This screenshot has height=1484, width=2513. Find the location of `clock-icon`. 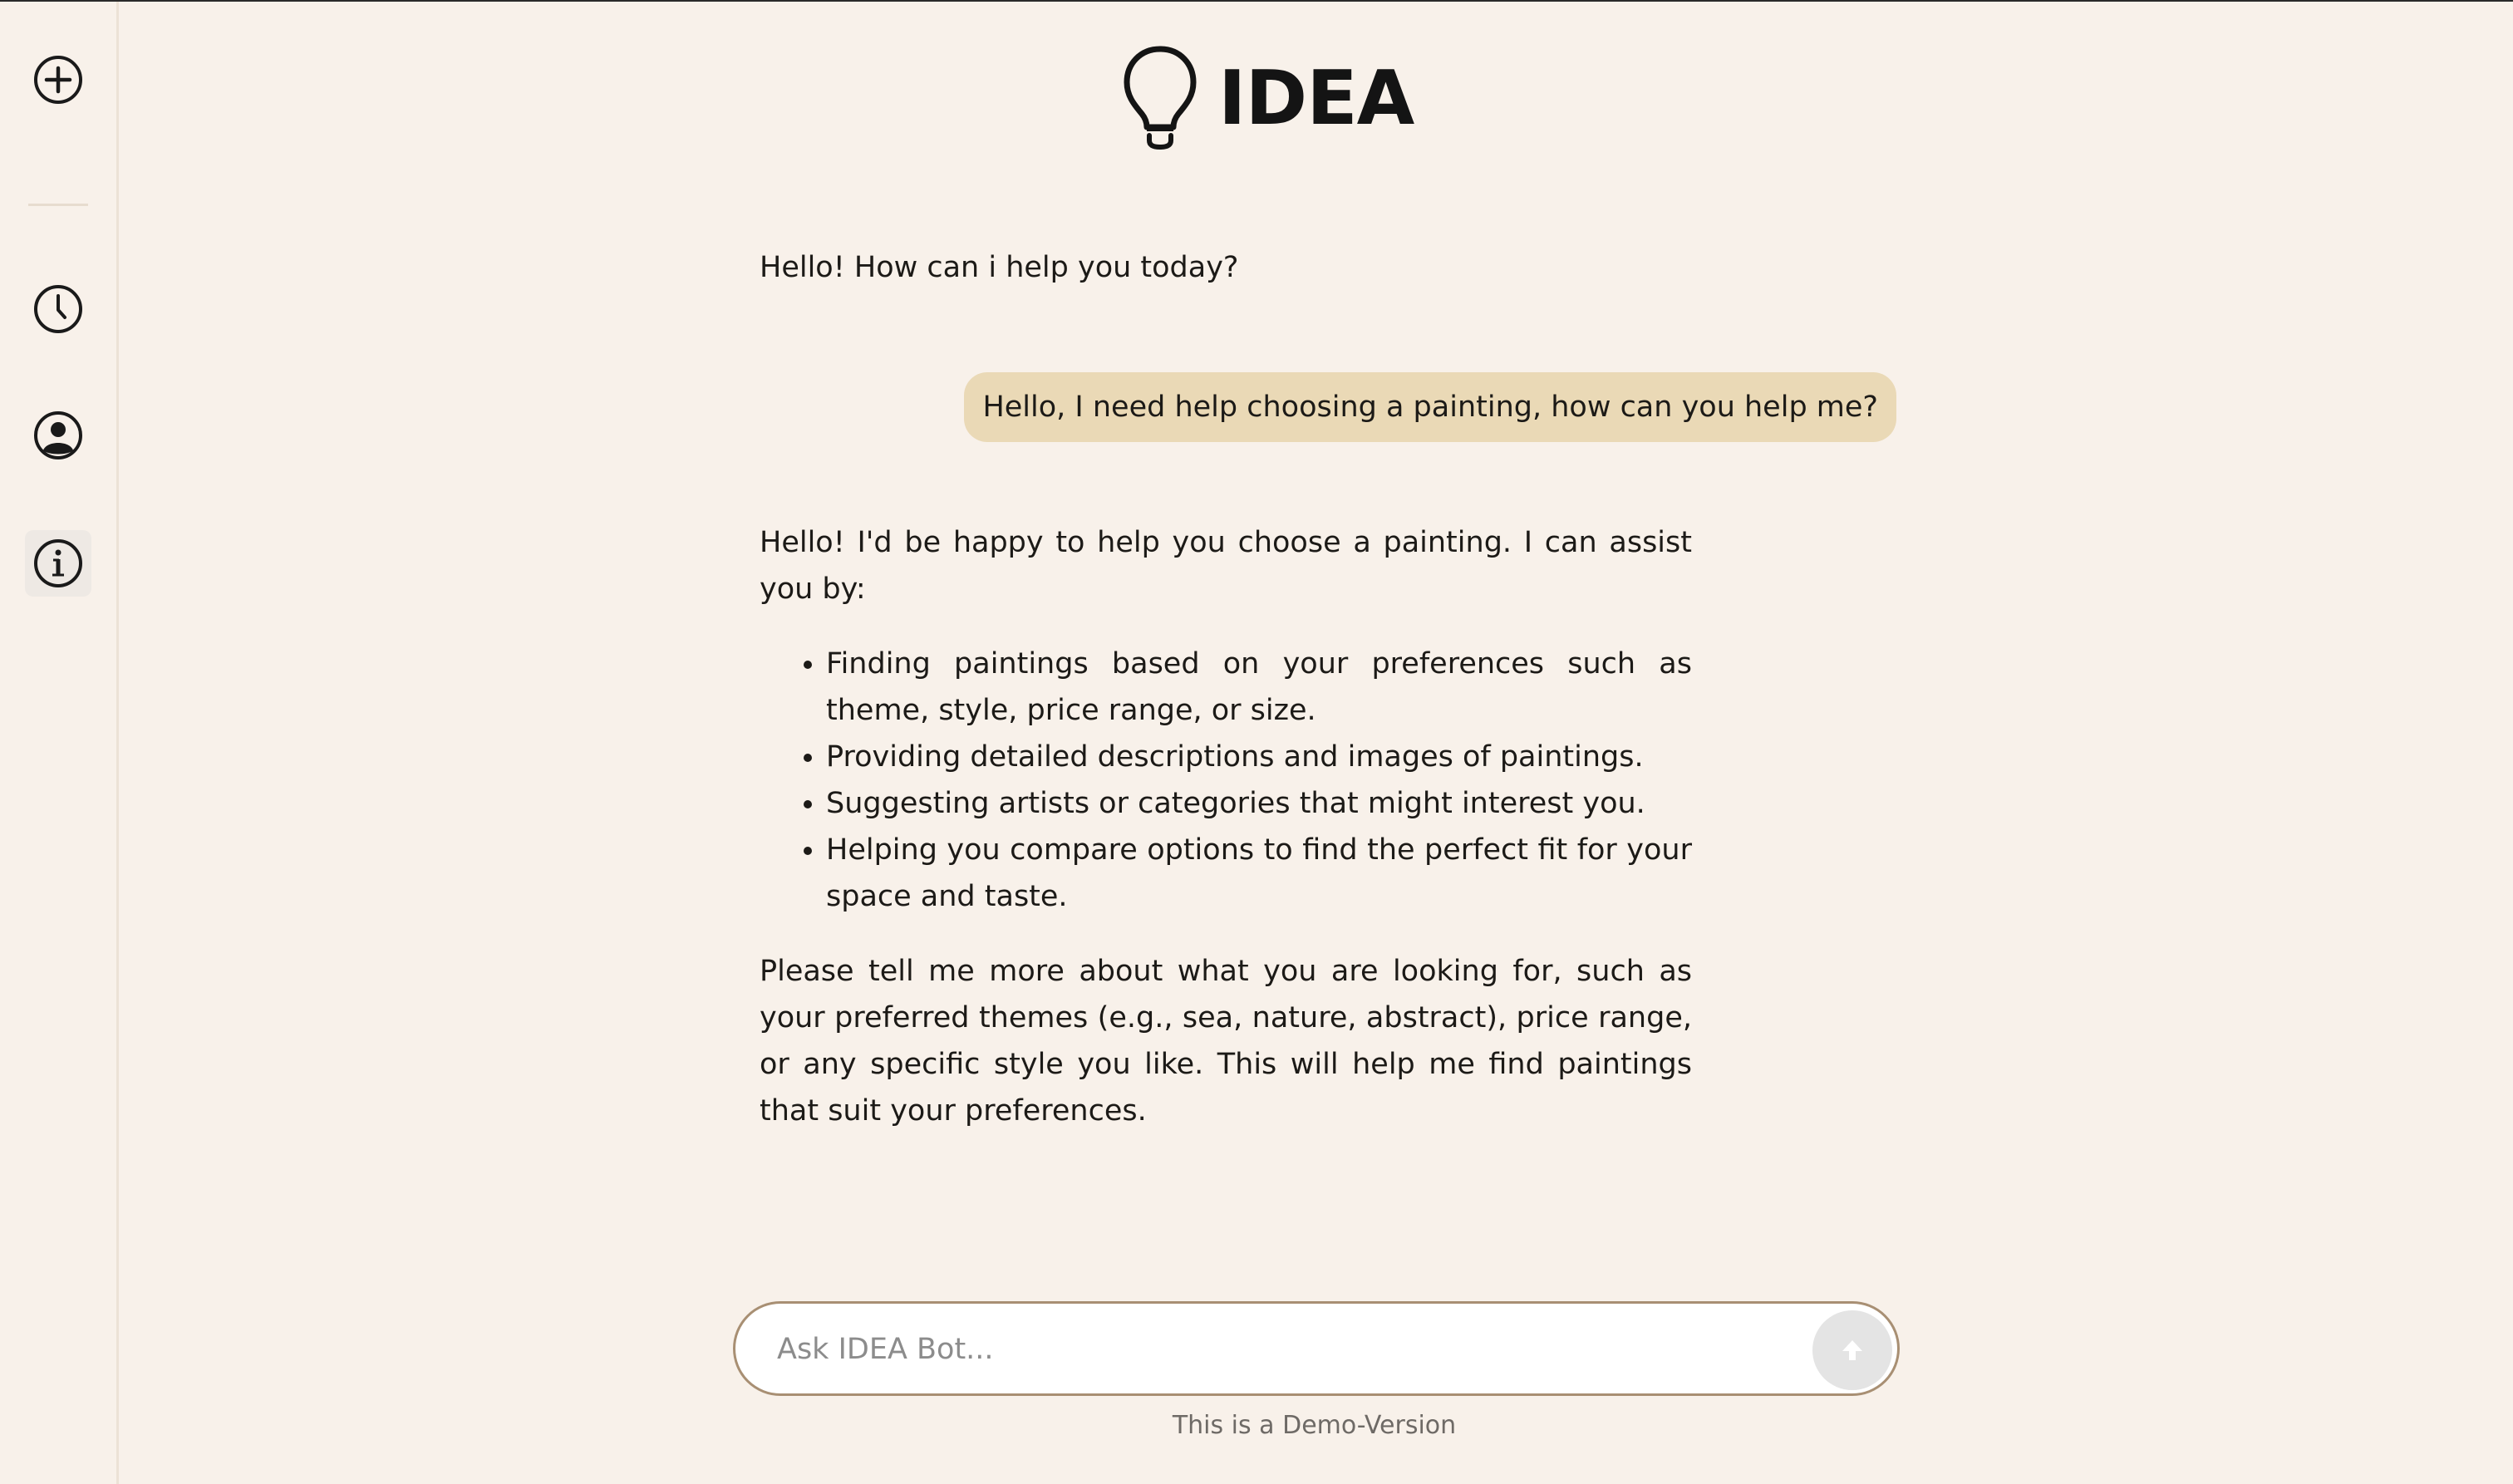

clock-icon is located at coordinates (58, 309).